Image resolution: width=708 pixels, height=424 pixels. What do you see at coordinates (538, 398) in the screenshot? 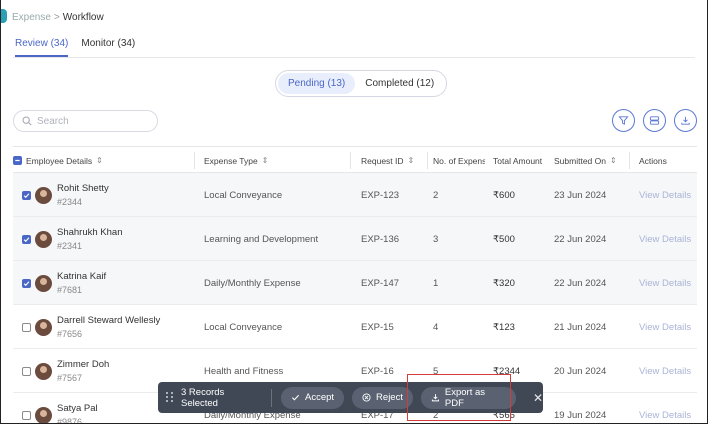
I see `close-icon: ✕` at bounding box center [538, 398].